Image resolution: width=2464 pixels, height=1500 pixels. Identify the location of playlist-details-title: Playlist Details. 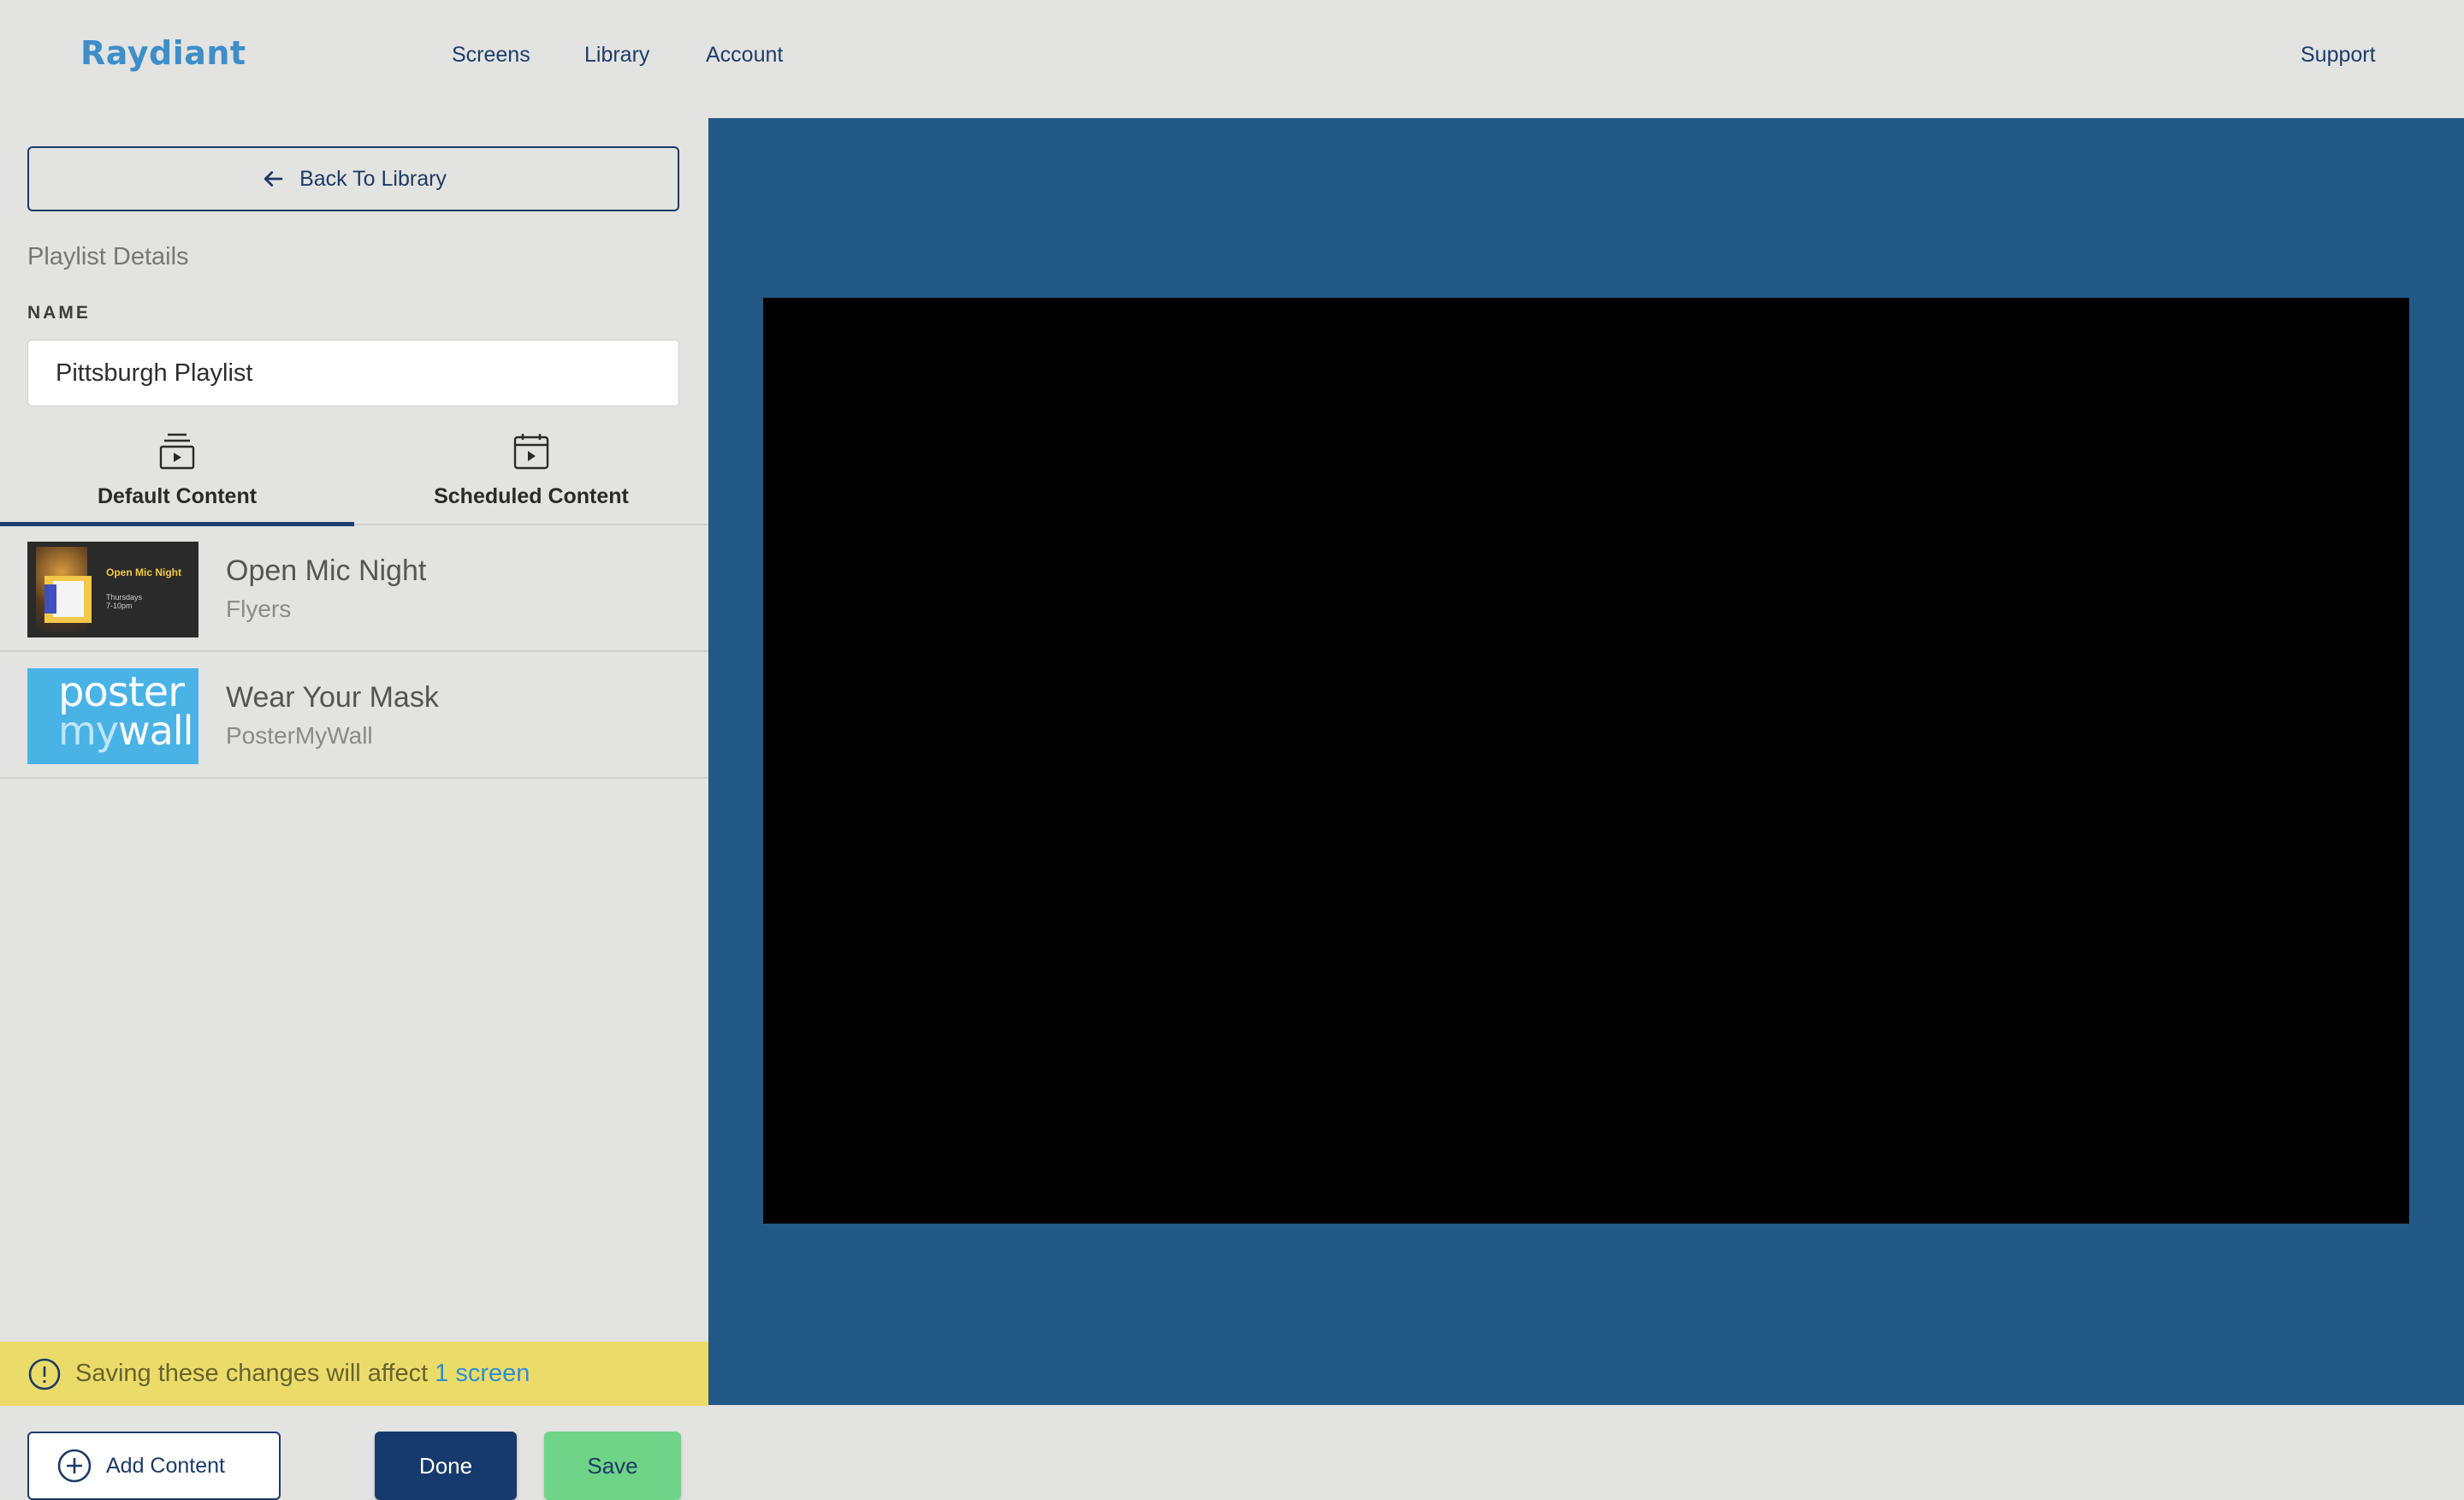
(108, 257).